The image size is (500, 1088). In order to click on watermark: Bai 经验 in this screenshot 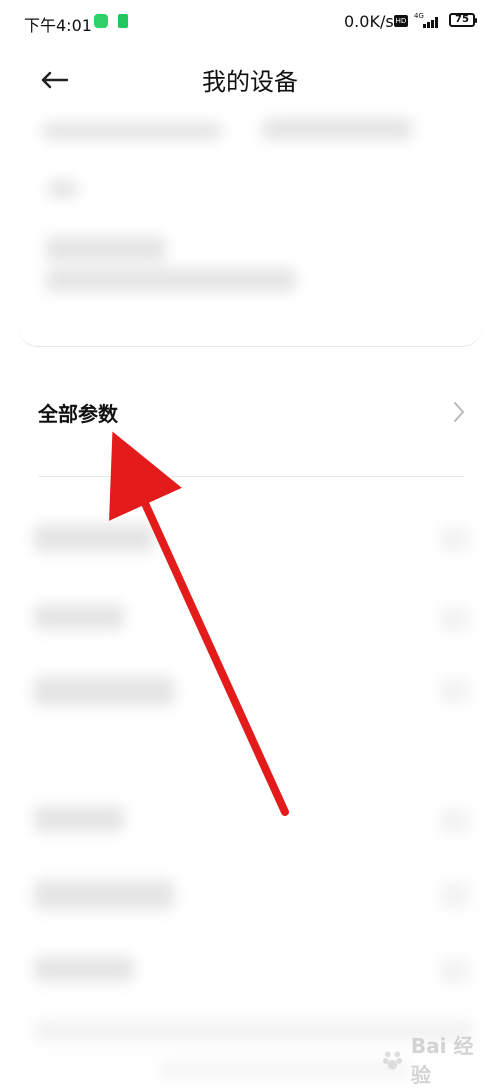, I will do `click(435, 1060)`.